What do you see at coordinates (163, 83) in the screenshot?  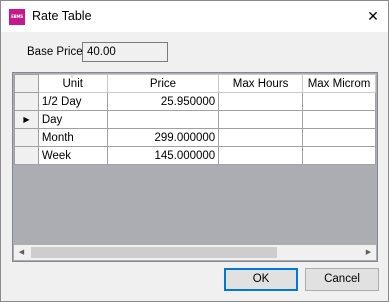 I see `column-header-price: Price` at bounding box center [163, 83].